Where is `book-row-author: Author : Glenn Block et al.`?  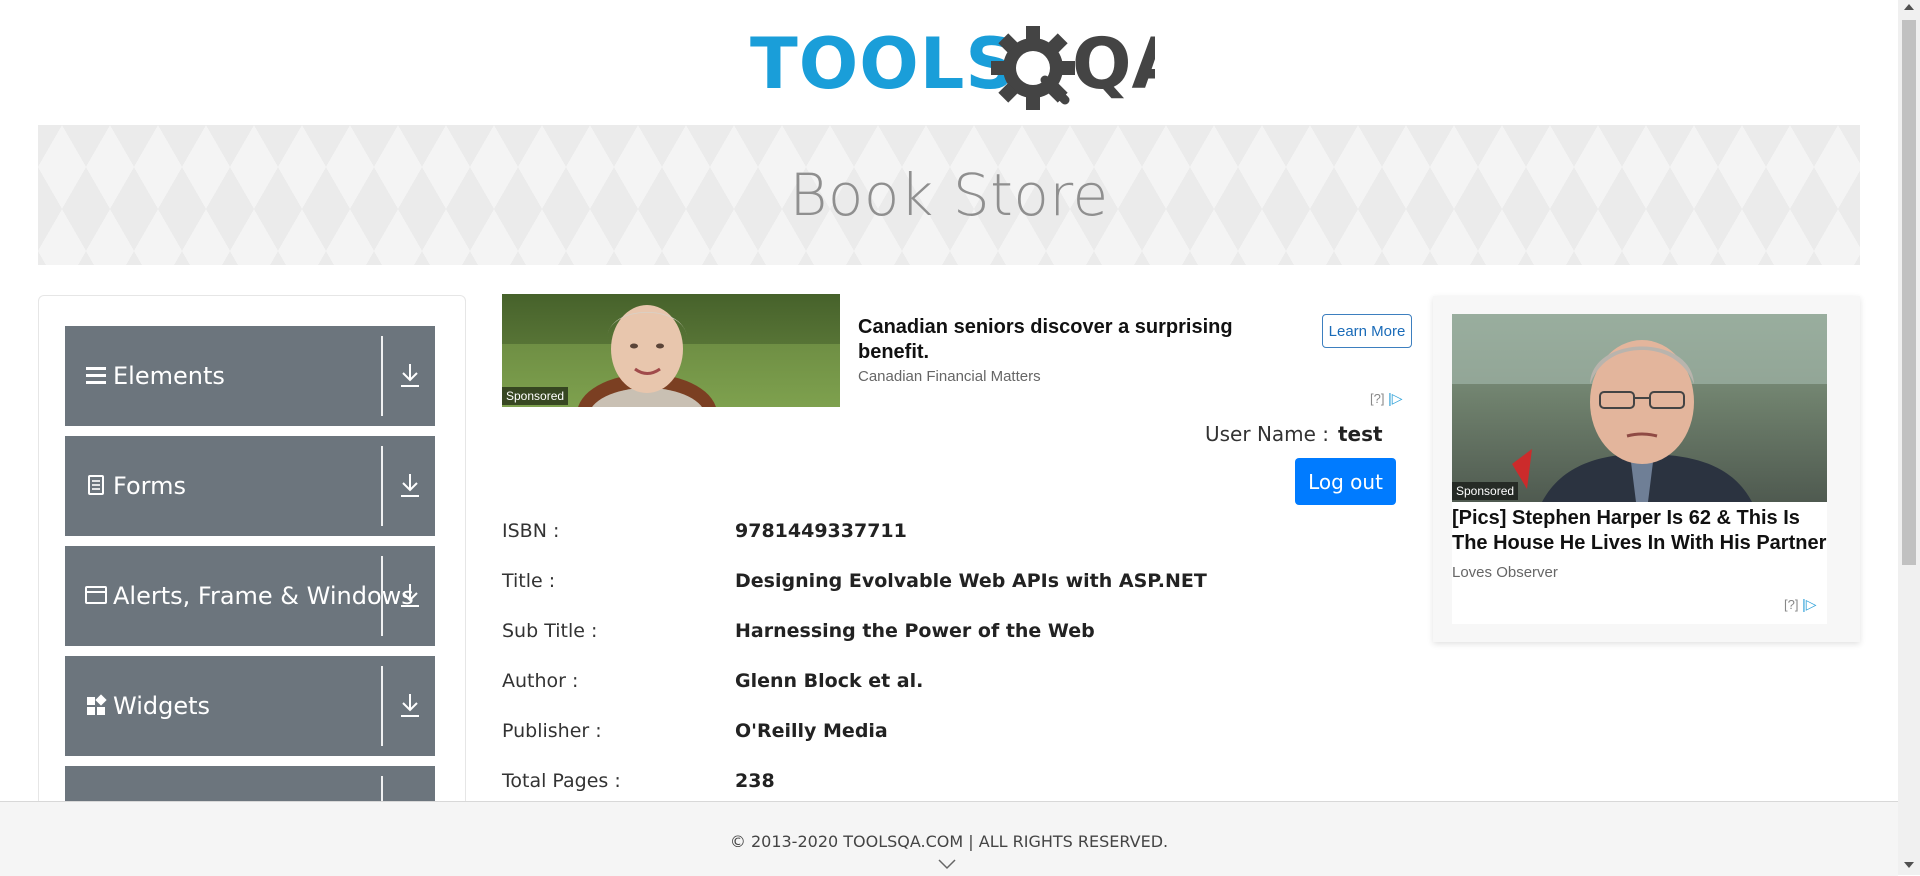
book-row-author: Author : Glenn Block et al. is located at coordinates (932, 685).